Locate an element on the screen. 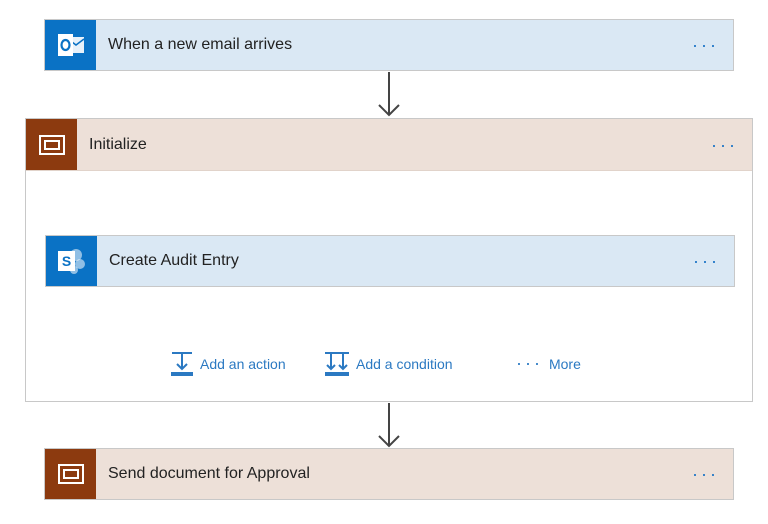 This screenshot has height=524, width=768. more-dots-icon: ··· is located at coordinates (529, 363).